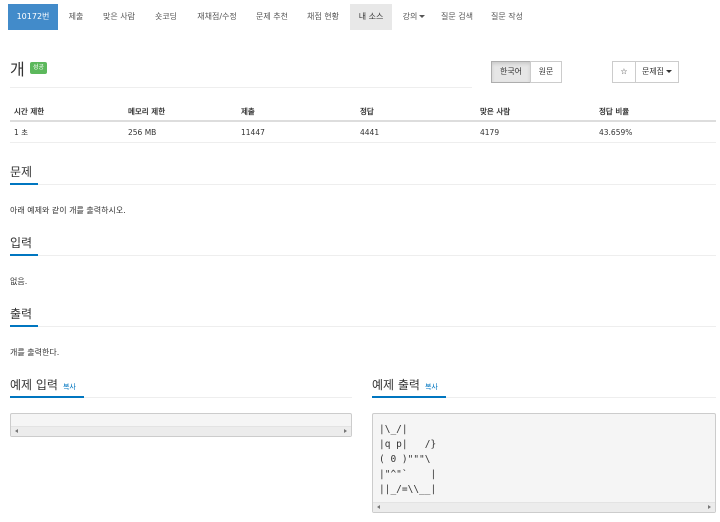 The image size is (720, 522). I want to click on language-original-button: 원문, so click(546, 72).